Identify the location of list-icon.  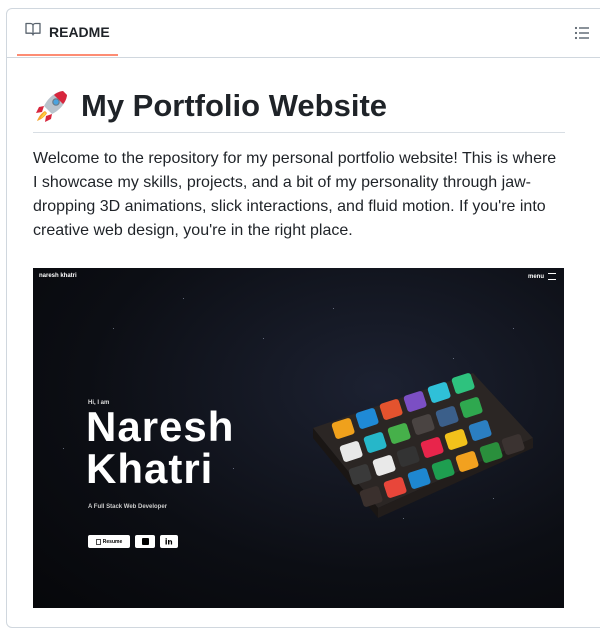
(582, 33).